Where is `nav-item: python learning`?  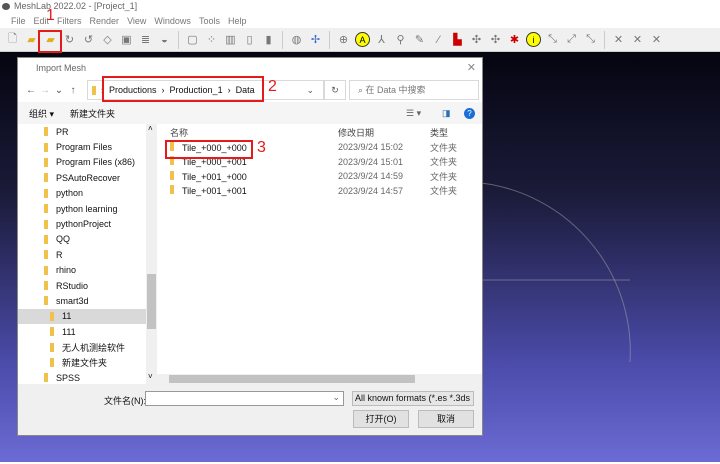
nav-item: python learning is located at coordinates (82, 208).